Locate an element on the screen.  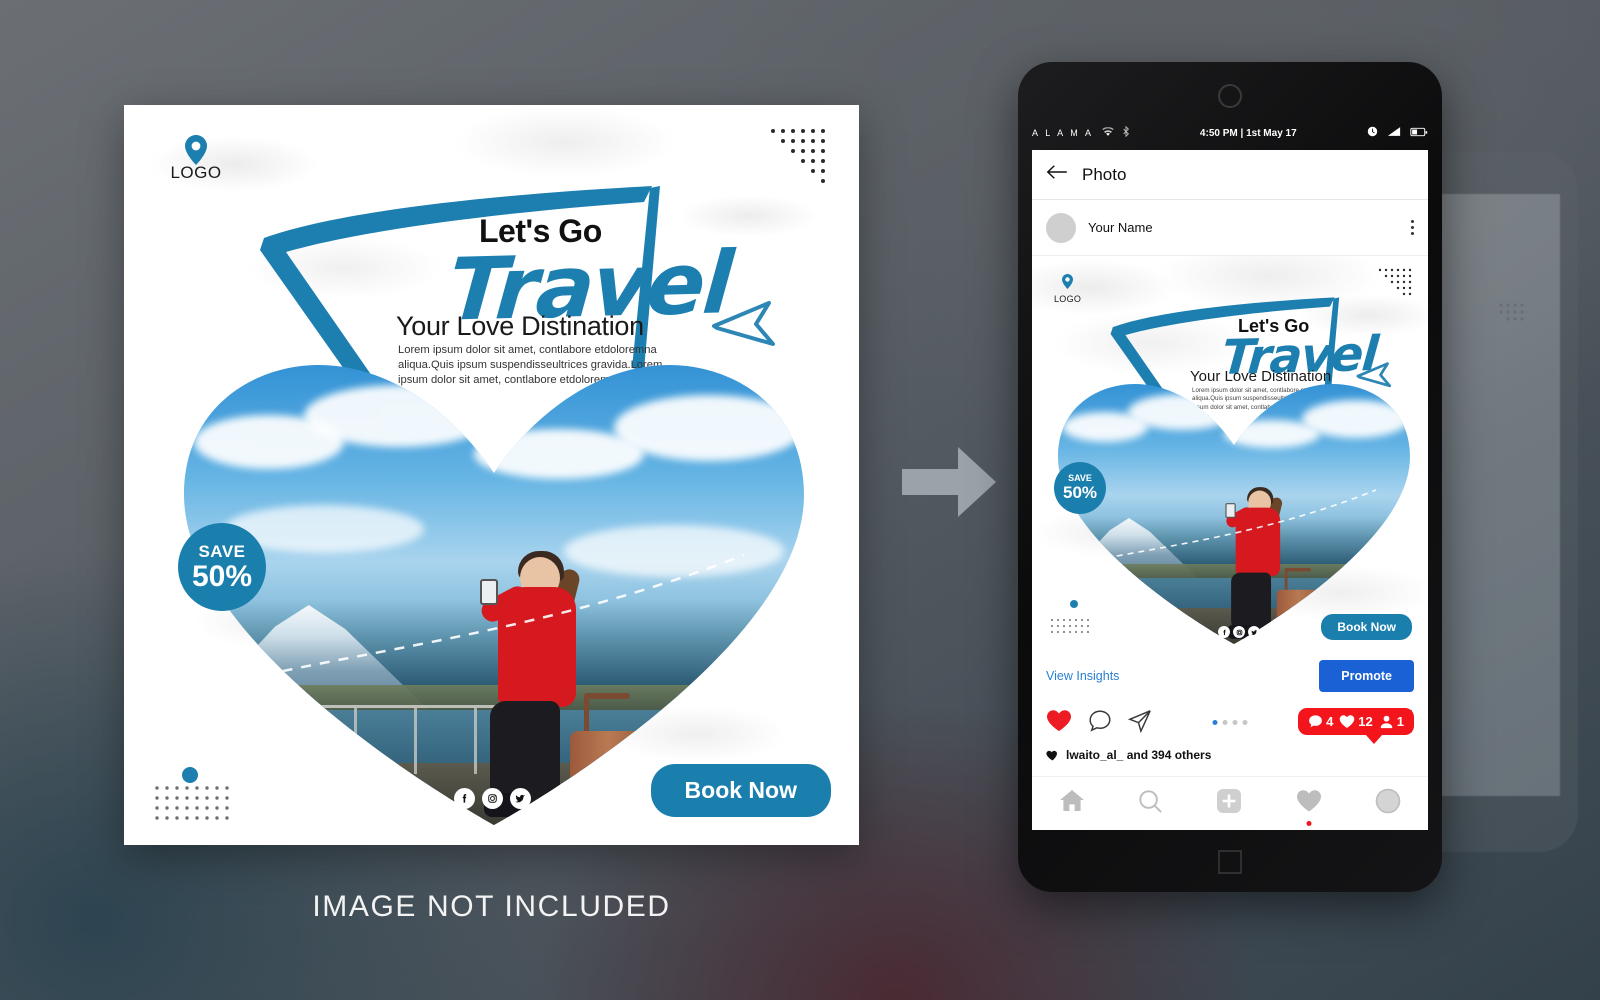
mini-logo-label: LOGO is located at coordinates (1068, 299).